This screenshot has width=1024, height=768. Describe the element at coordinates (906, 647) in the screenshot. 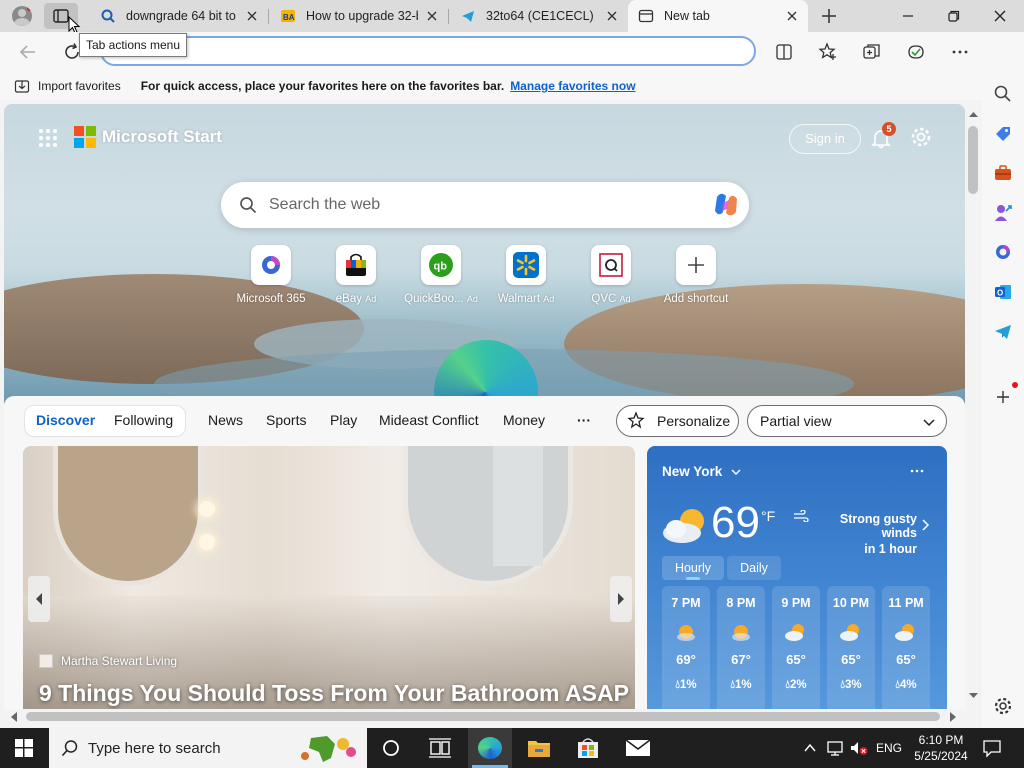

I see `hourly-forecast-item: 11 PM 65° 💧︎4%` at that location.